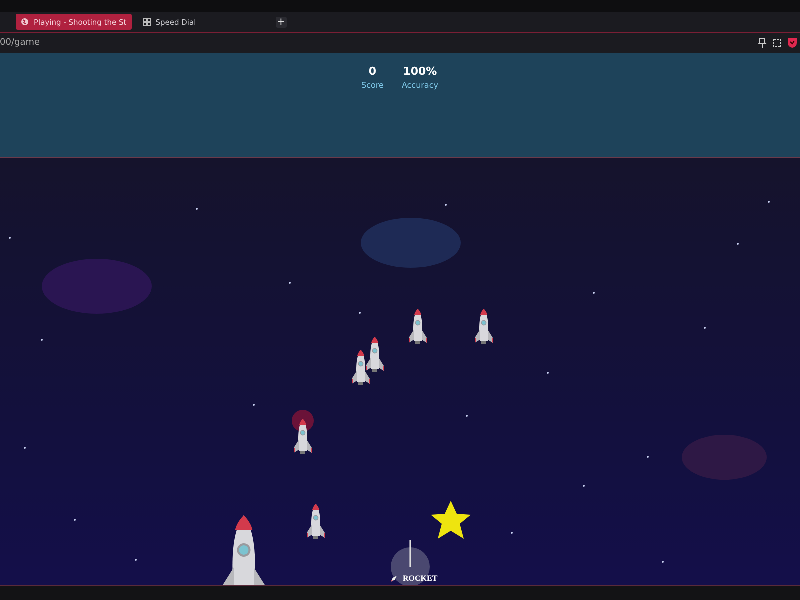 This screenshot has width=800, height=600. I want to click on rocket-icon, so click(394, 579).